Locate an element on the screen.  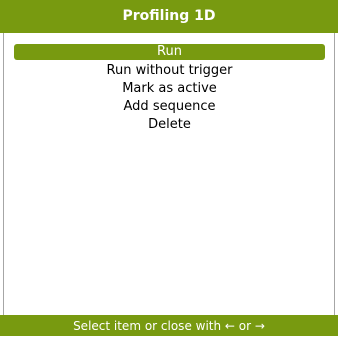
footer-hint: Select item or close with ← or → is located at coordinates (169, 326).